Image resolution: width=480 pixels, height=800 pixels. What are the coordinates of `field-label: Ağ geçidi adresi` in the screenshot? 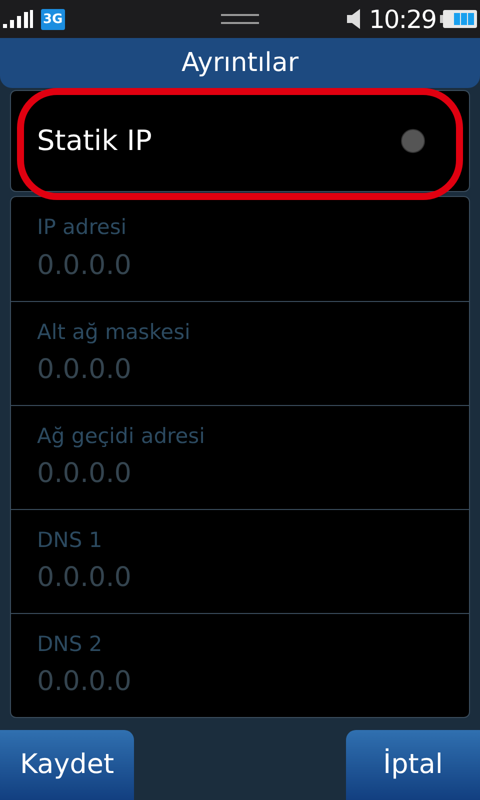 It's located at (121, 436).